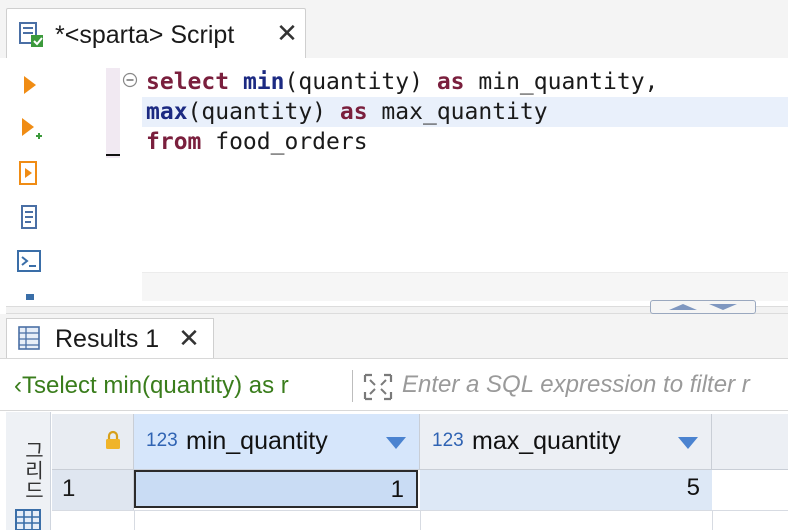 The height and width of the screenshot is (530, 788). What do you see at coordinates (284, 142) in the screenshot?
I see `code-text: food_orders` at bounding box center [284, 142].